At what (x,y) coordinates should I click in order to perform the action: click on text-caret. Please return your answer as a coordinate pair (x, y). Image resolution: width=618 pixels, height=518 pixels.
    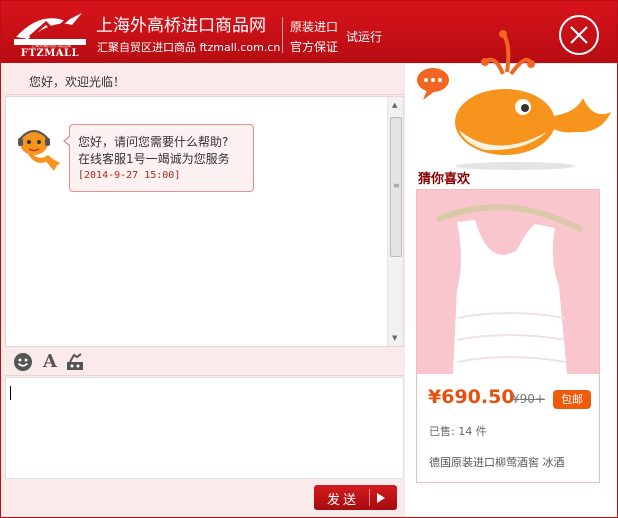
    Looking at the image, I should click on (10, 393).